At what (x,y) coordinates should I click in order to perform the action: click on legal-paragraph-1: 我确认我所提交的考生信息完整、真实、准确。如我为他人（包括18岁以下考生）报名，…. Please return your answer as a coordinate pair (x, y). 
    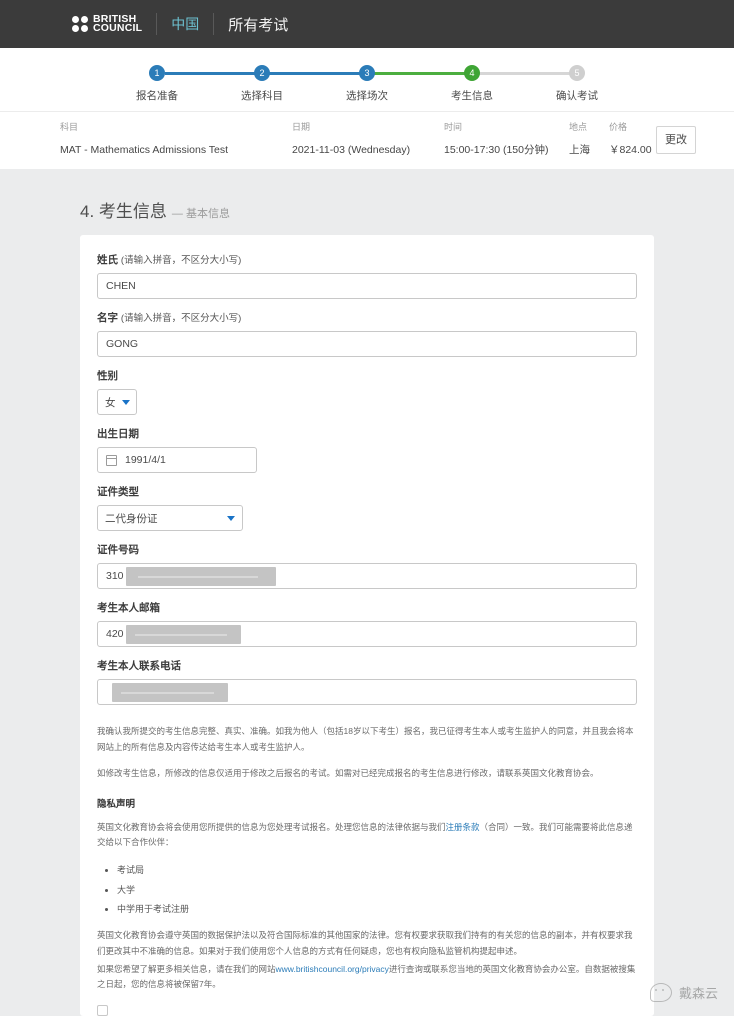
    Looking at the image, I should click on (365, 739).